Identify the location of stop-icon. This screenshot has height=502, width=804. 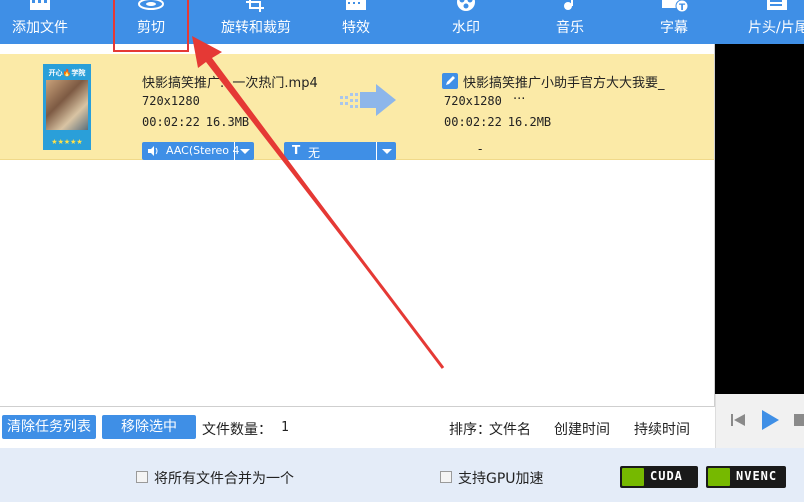
(799, 420).